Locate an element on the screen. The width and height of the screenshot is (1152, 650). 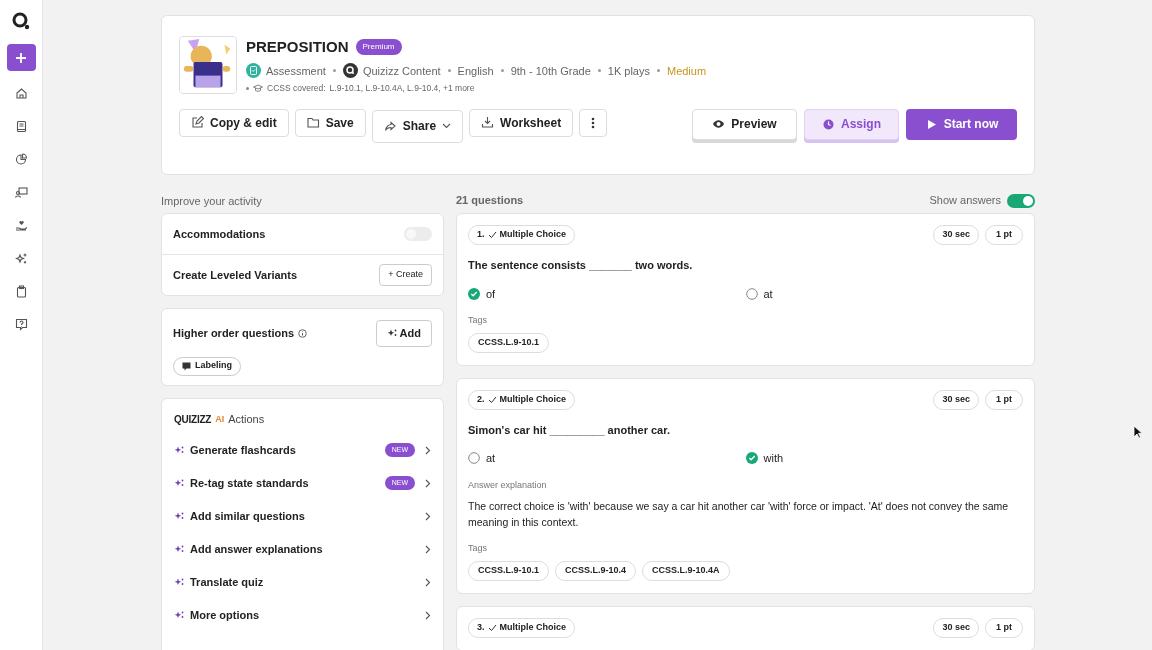
create-button: + Create is located at coordinates (405, 275).